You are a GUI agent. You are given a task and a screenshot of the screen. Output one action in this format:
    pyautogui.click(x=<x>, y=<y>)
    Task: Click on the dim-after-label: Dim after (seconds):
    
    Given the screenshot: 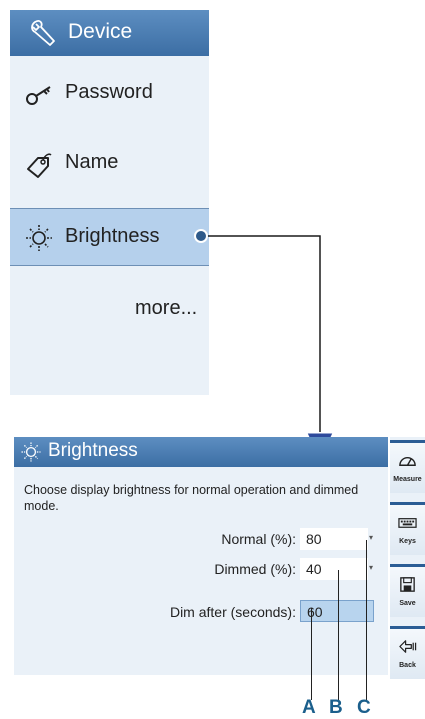 What is the action you would take?
    pyautogui.click(x=232, y=612)
    